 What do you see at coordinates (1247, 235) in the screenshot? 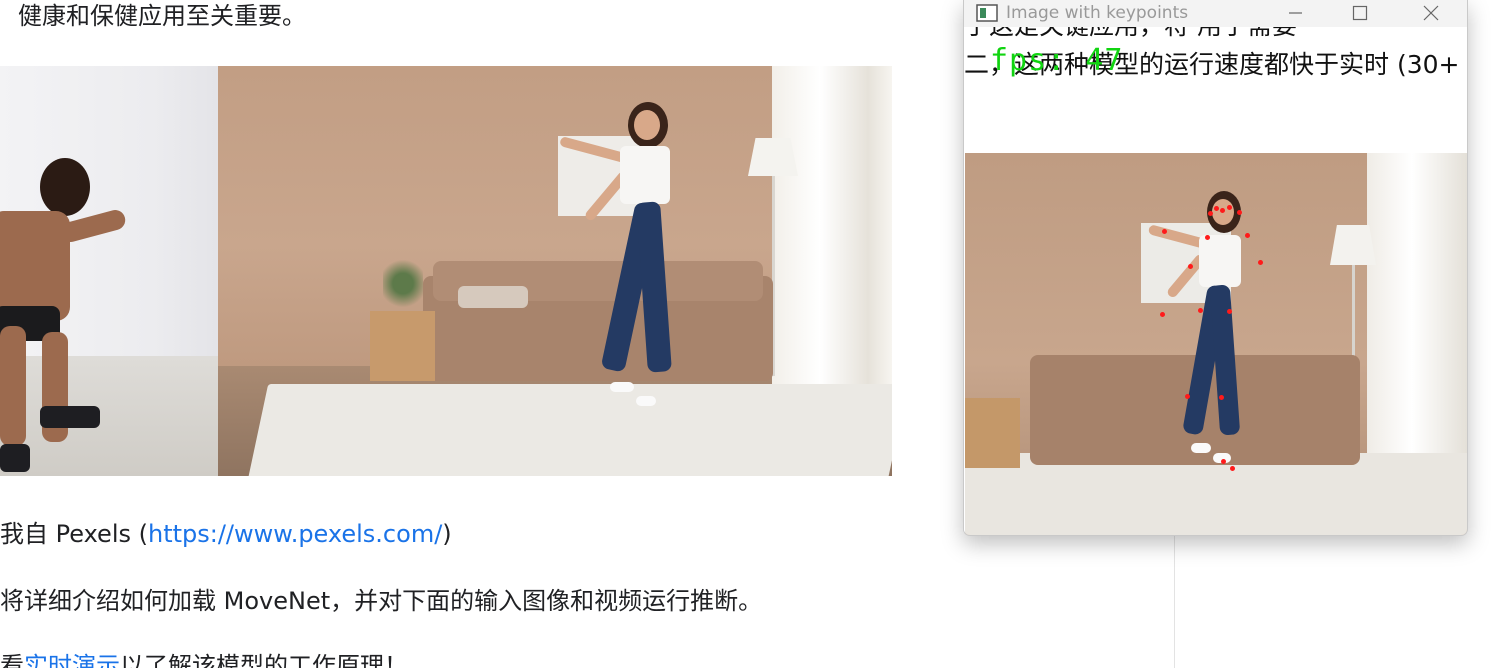
I see `keypoint-left-shoulder` at bounding box center [1247, 235].